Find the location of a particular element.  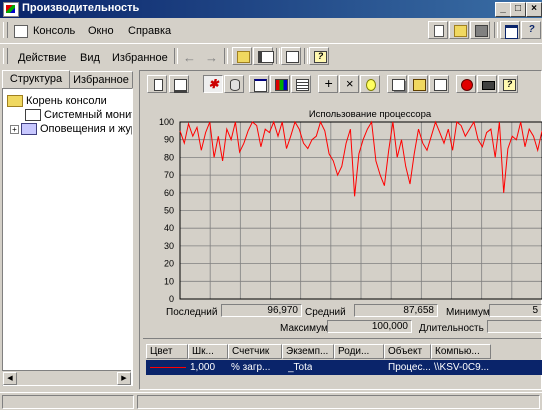

tab-tree: Структура is located at coordinates (36, 79).